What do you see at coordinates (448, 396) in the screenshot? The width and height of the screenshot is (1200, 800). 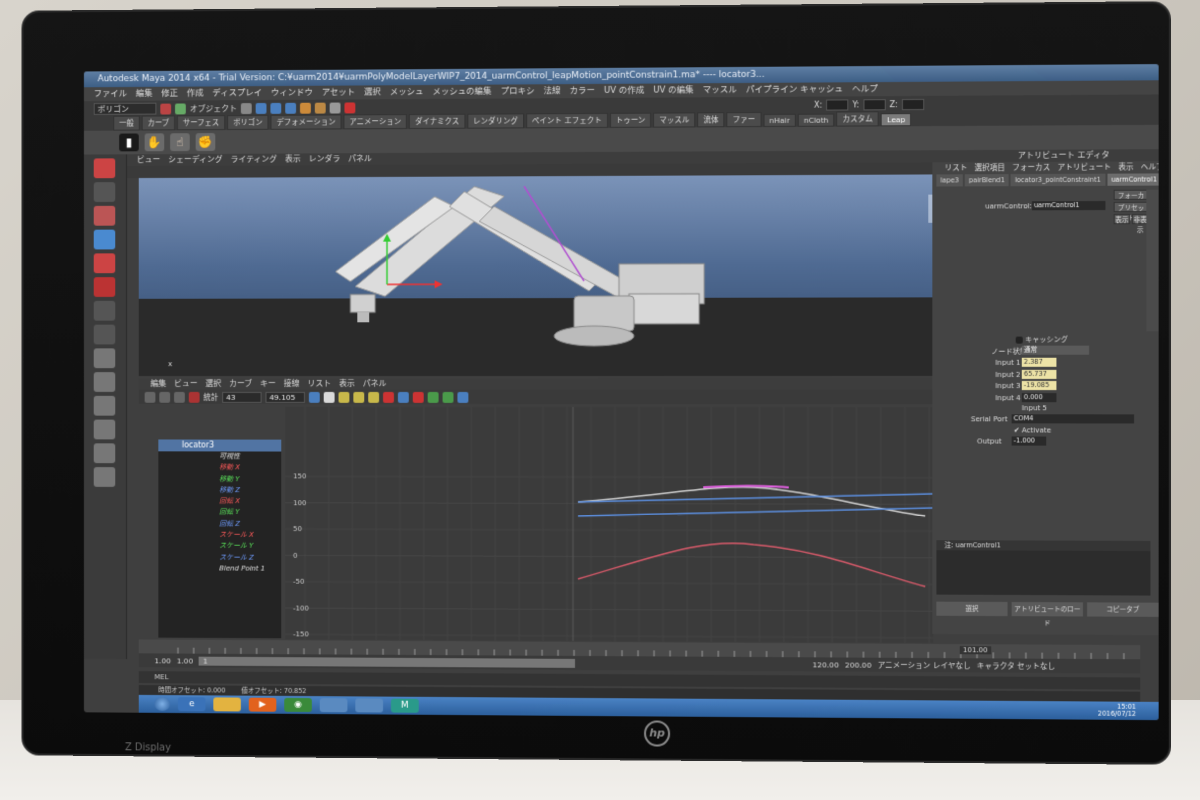 I see `post-infinity-icon` at bounding box center [448, 396].